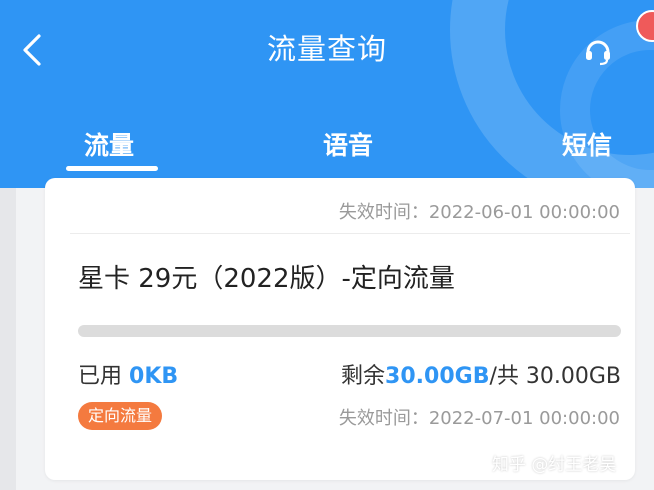 The height and width of the screenshot is (490, 654). I want to click on total-amount: /共 30.00GB, so click(555, 376).